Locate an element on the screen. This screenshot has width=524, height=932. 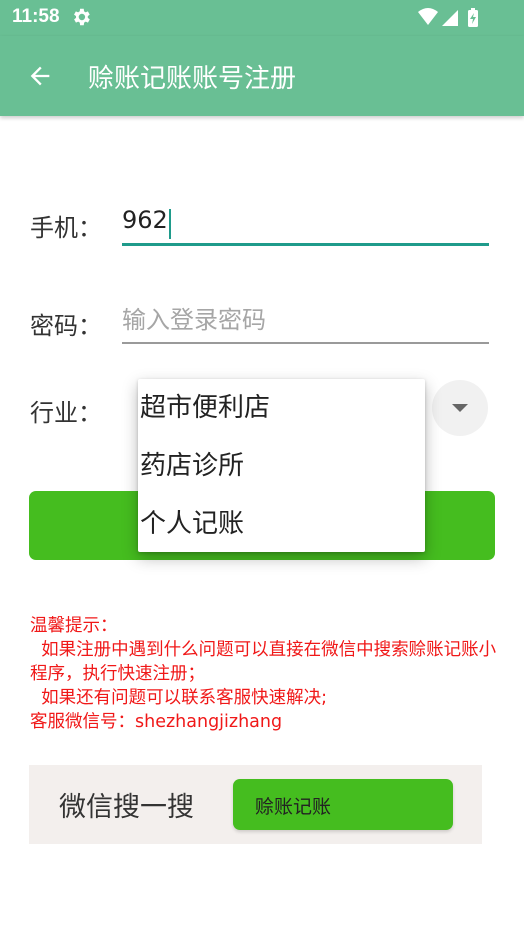
wechat-search-label: 微信搜一搜 is located at coordinates (126, 807).